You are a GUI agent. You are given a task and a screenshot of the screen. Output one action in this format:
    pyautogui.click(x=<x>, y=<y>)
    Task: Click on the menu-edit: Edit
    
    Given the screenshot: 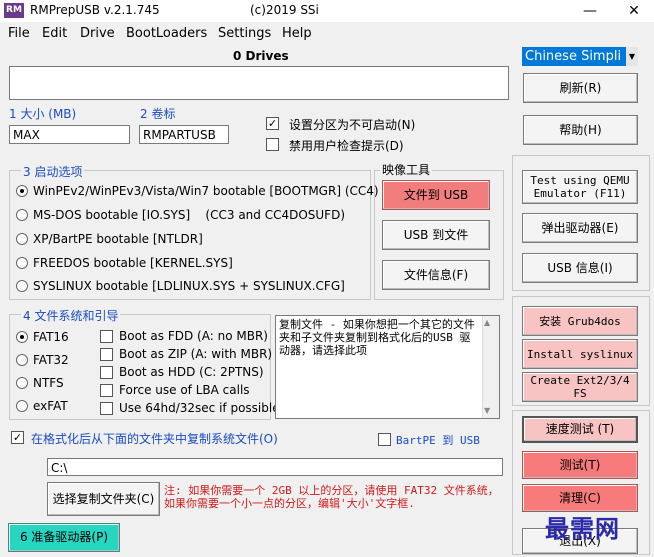 What is the action you would take?
    pyautogui.click(x=54, y=33)
    